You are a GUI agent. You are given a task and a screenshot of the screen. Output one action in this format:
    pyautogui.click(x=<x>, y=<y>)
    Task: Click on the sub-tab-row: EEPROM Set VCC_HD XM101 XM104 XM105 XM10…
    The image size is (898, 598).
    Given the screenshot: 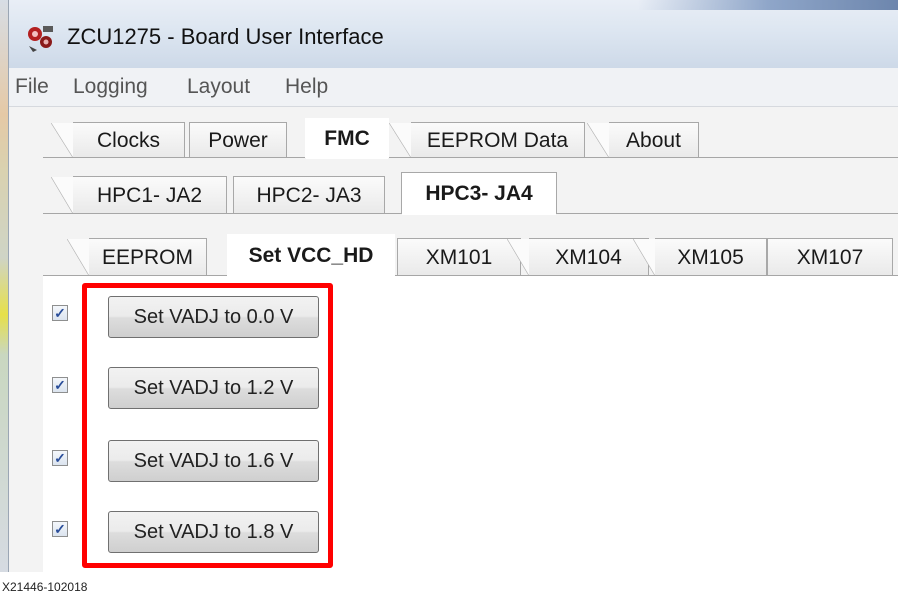 What is the action you would take?
    pyautogui.click(x=453, y=245)
    